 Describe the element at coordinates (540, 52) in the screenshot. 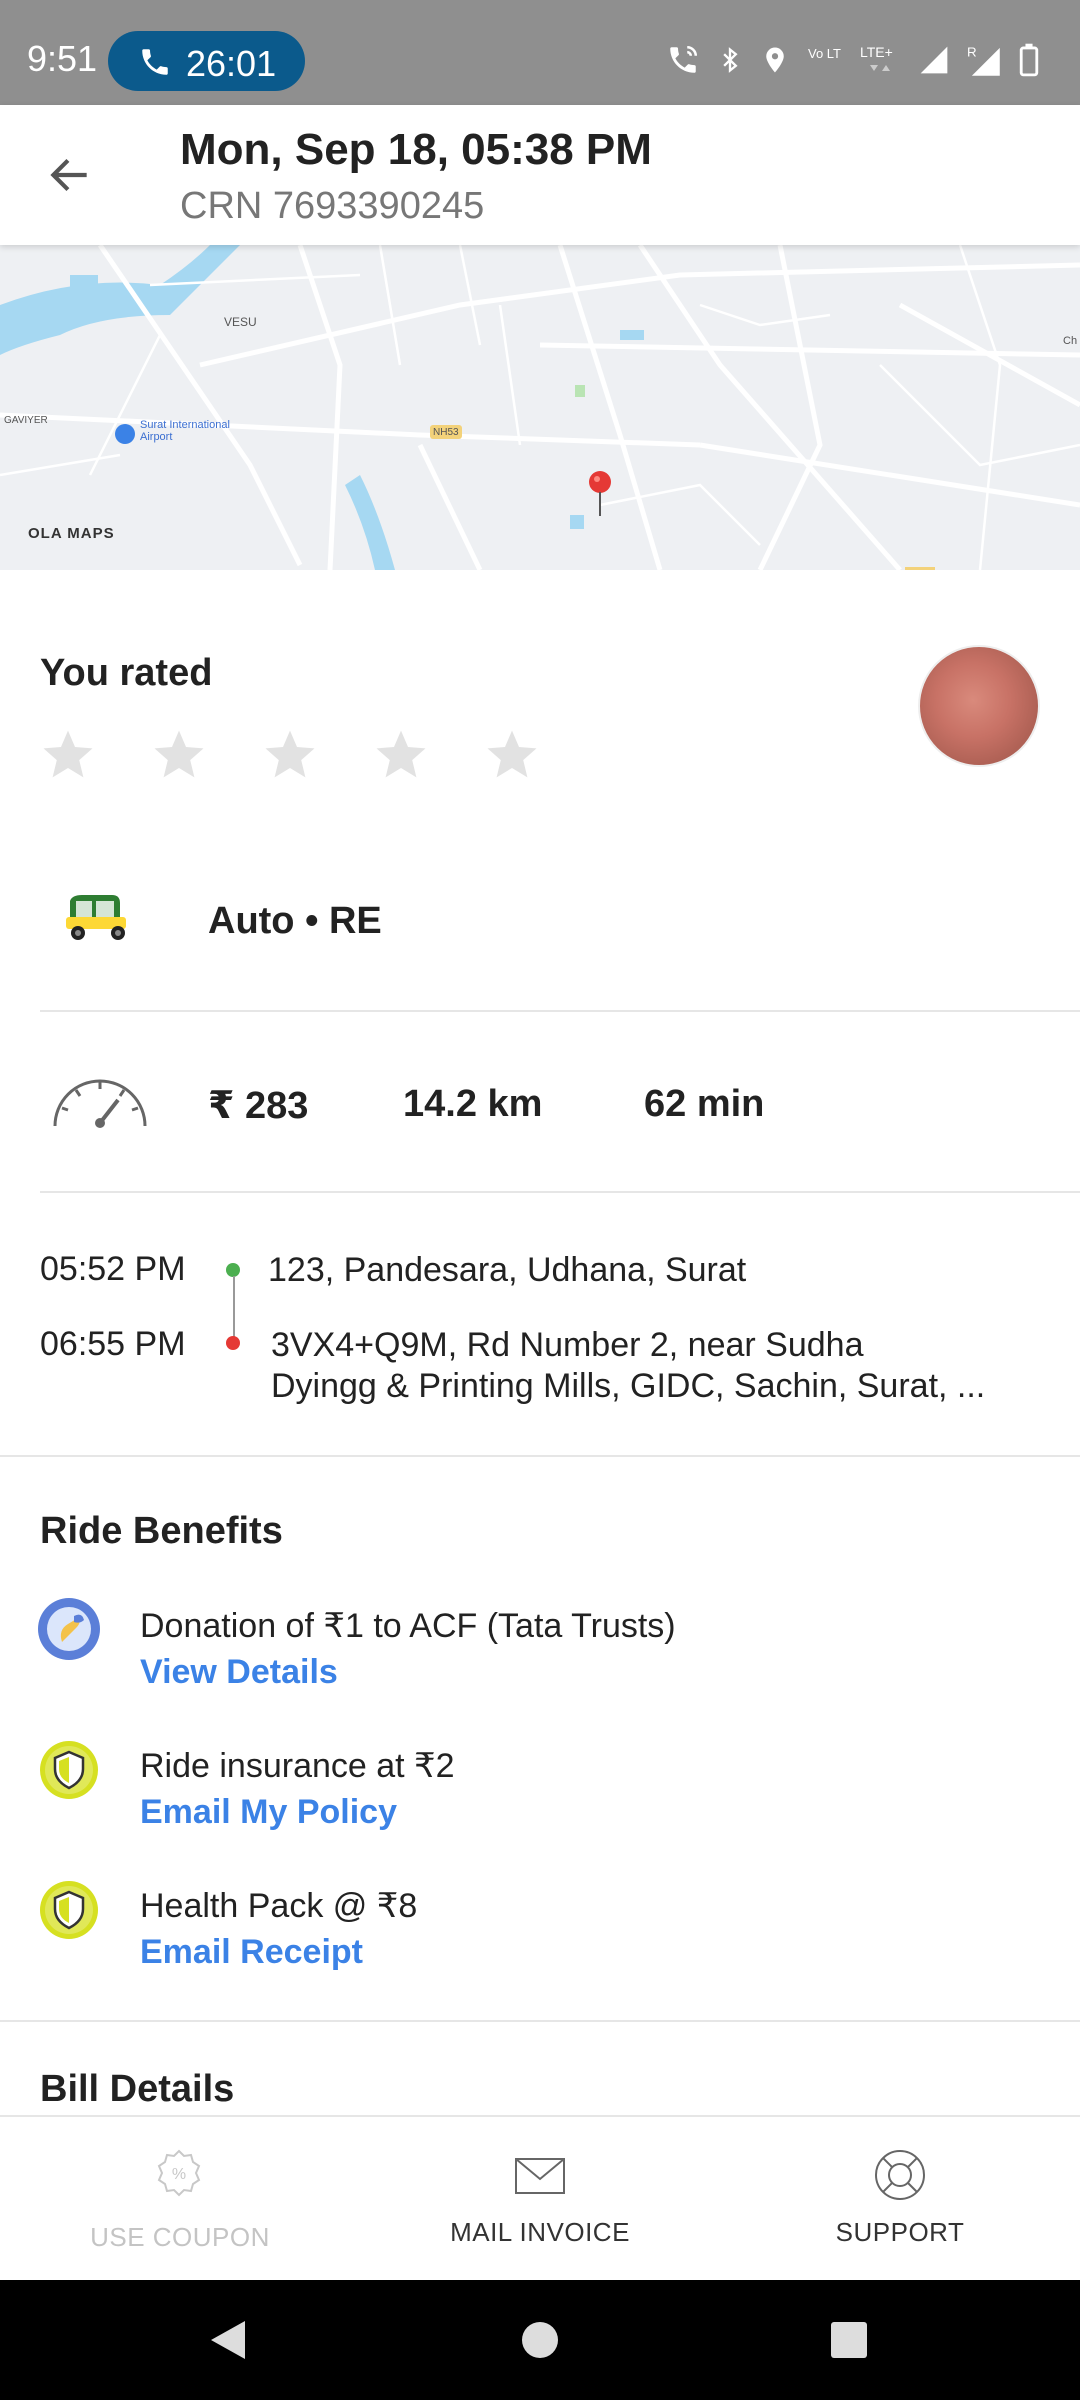

I see `status-bar: 9:51 26:01 Vo LTE LTE+ R` at that location.